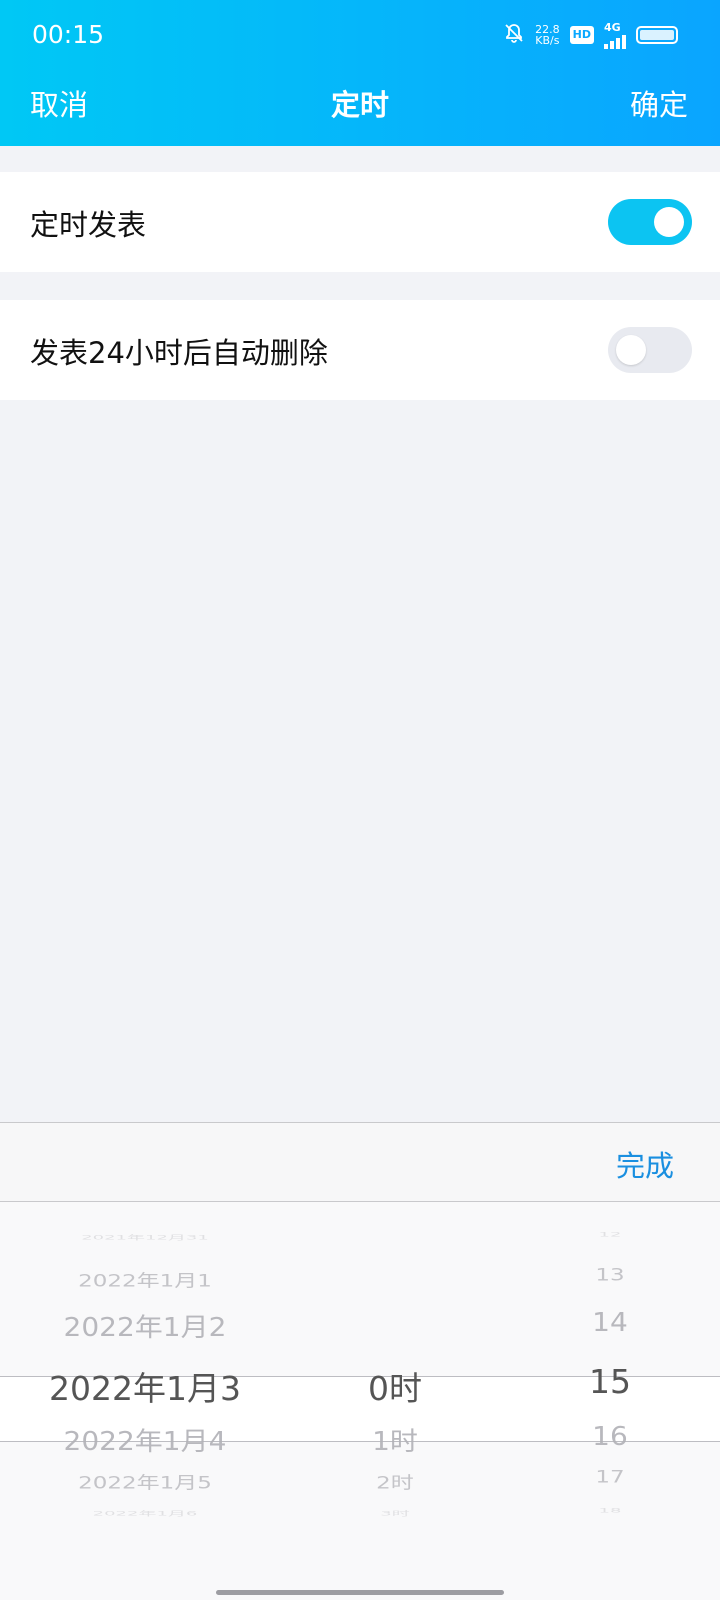  Describe the element at coordinates (650, 222) in the screenshot. I see `scheduled-publish-toggle` at that location.